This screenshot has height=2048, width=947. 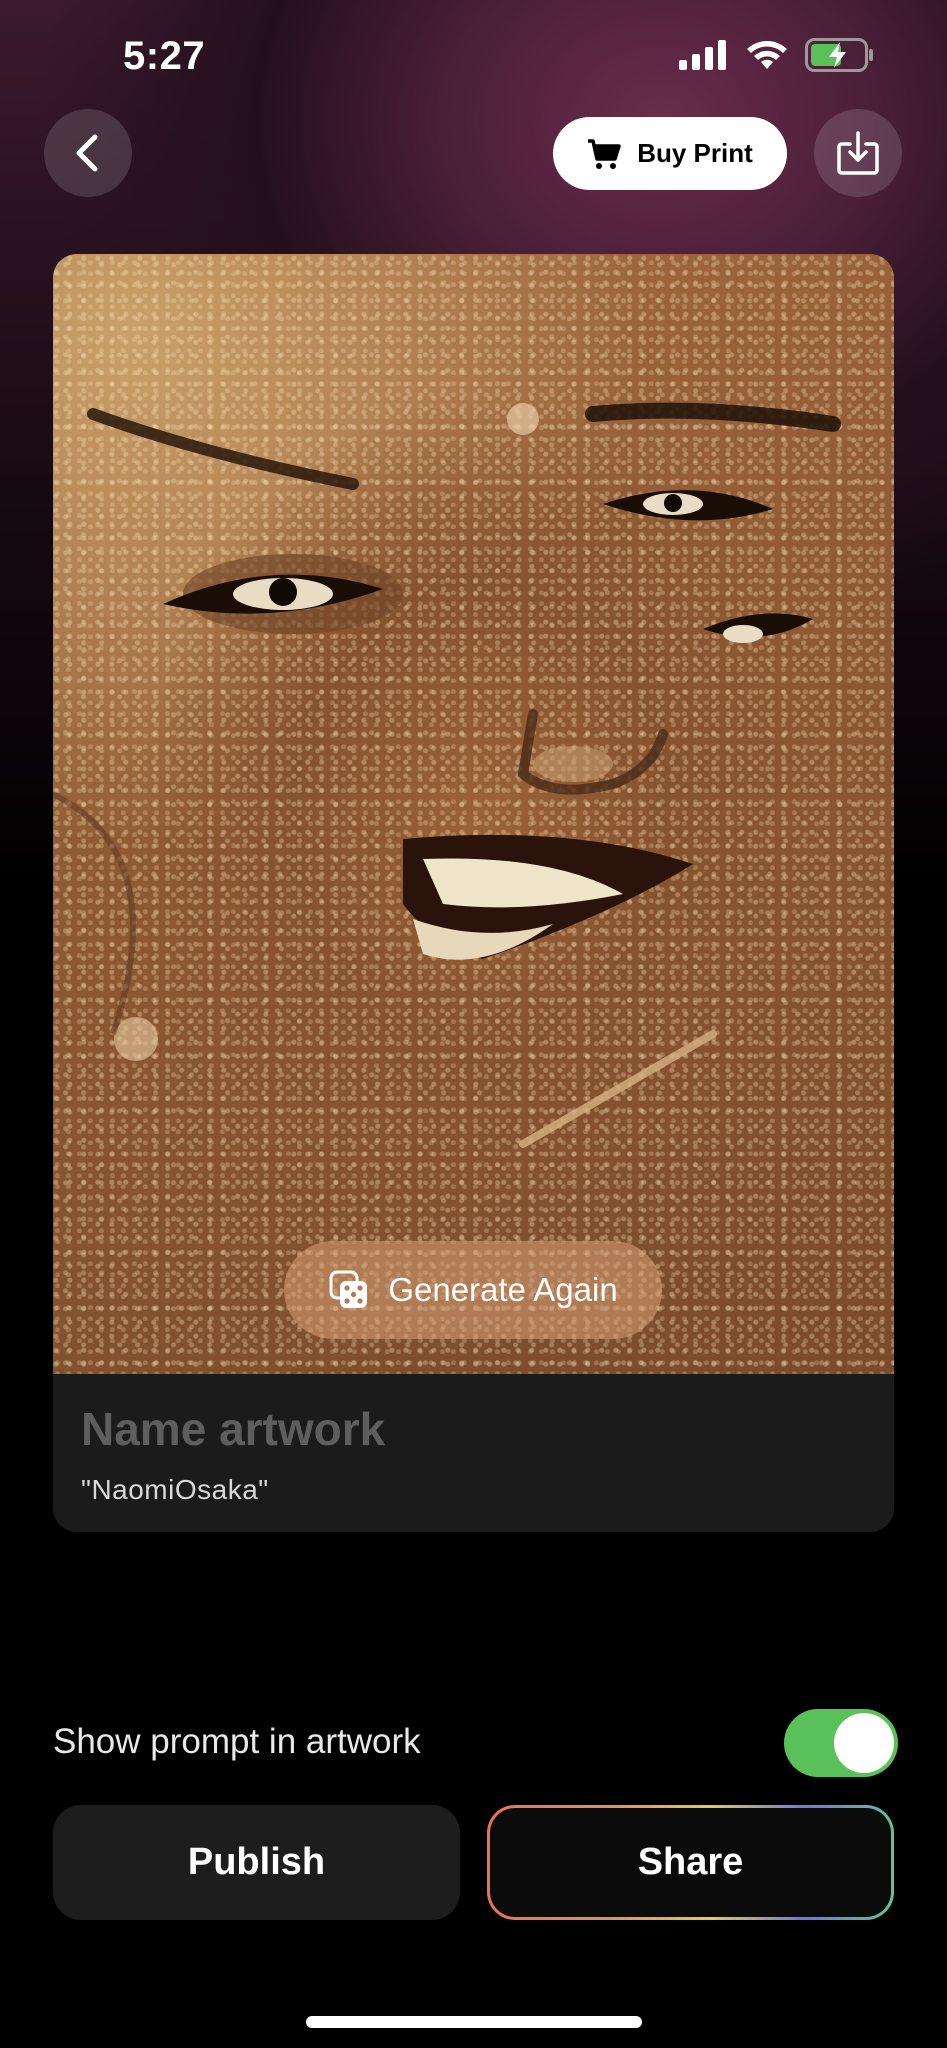 I want to click on share-button-border: Share, so click(x=690, y=1862).